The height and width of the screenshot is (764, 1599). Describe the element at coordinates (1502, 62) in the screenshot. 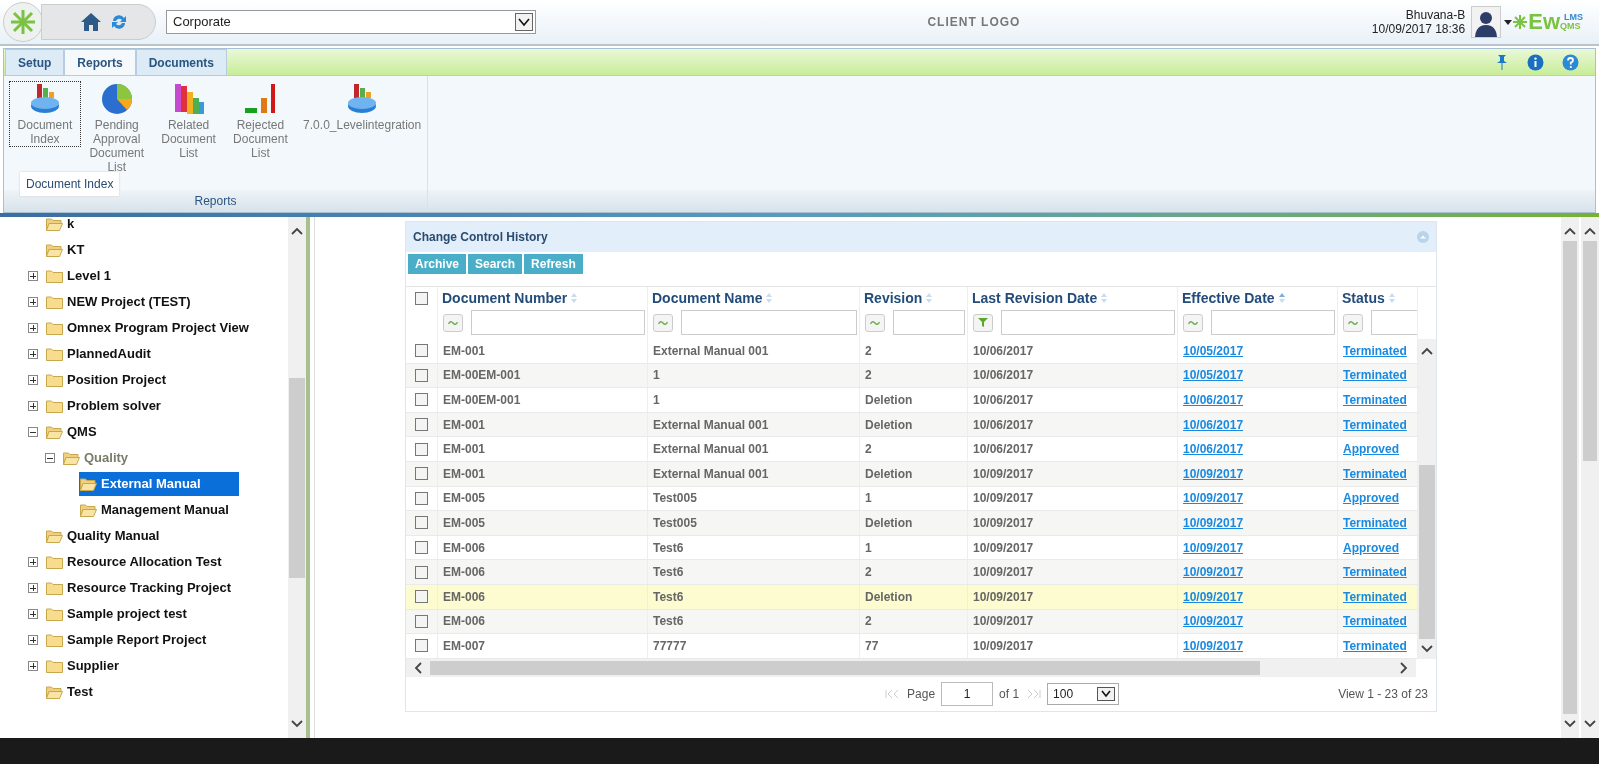

I see `pin-icon` at that location.